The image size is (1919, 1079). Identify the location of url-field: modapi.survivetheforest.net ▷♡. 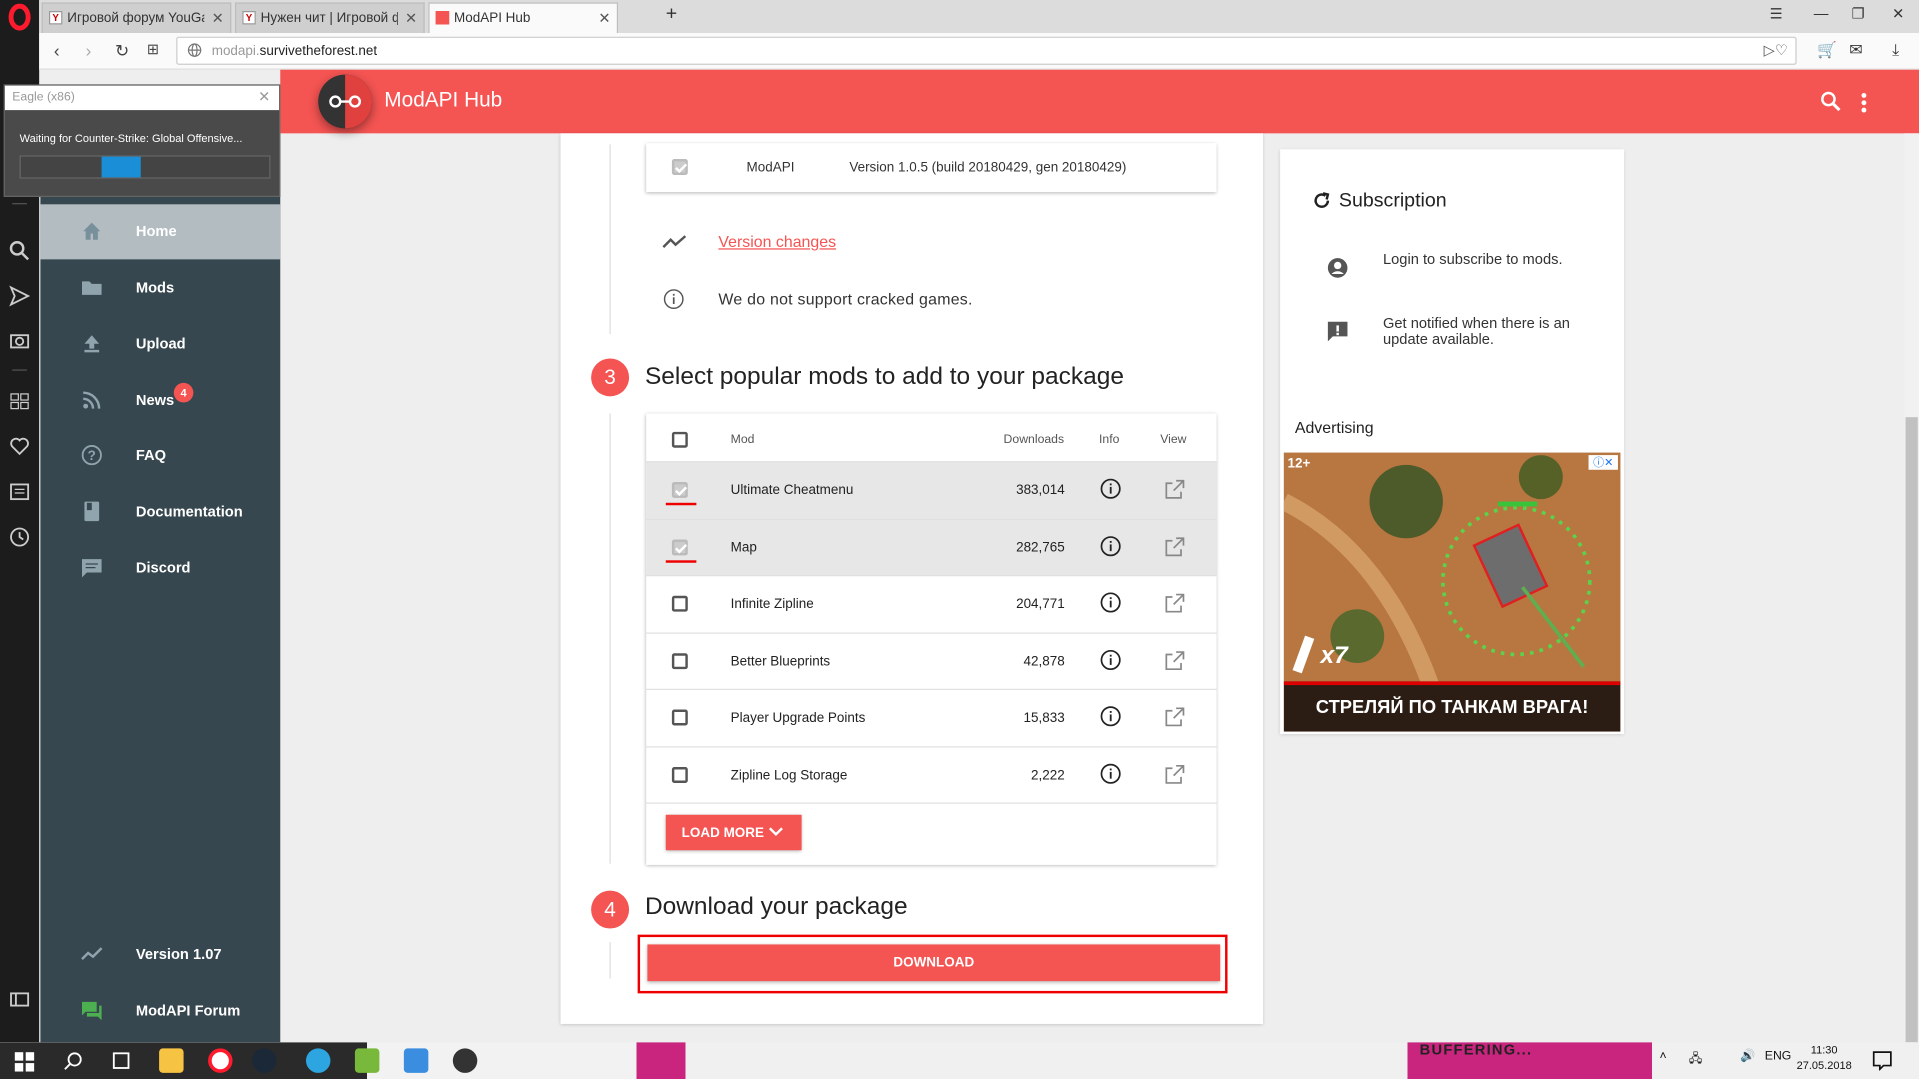
(986, 50).